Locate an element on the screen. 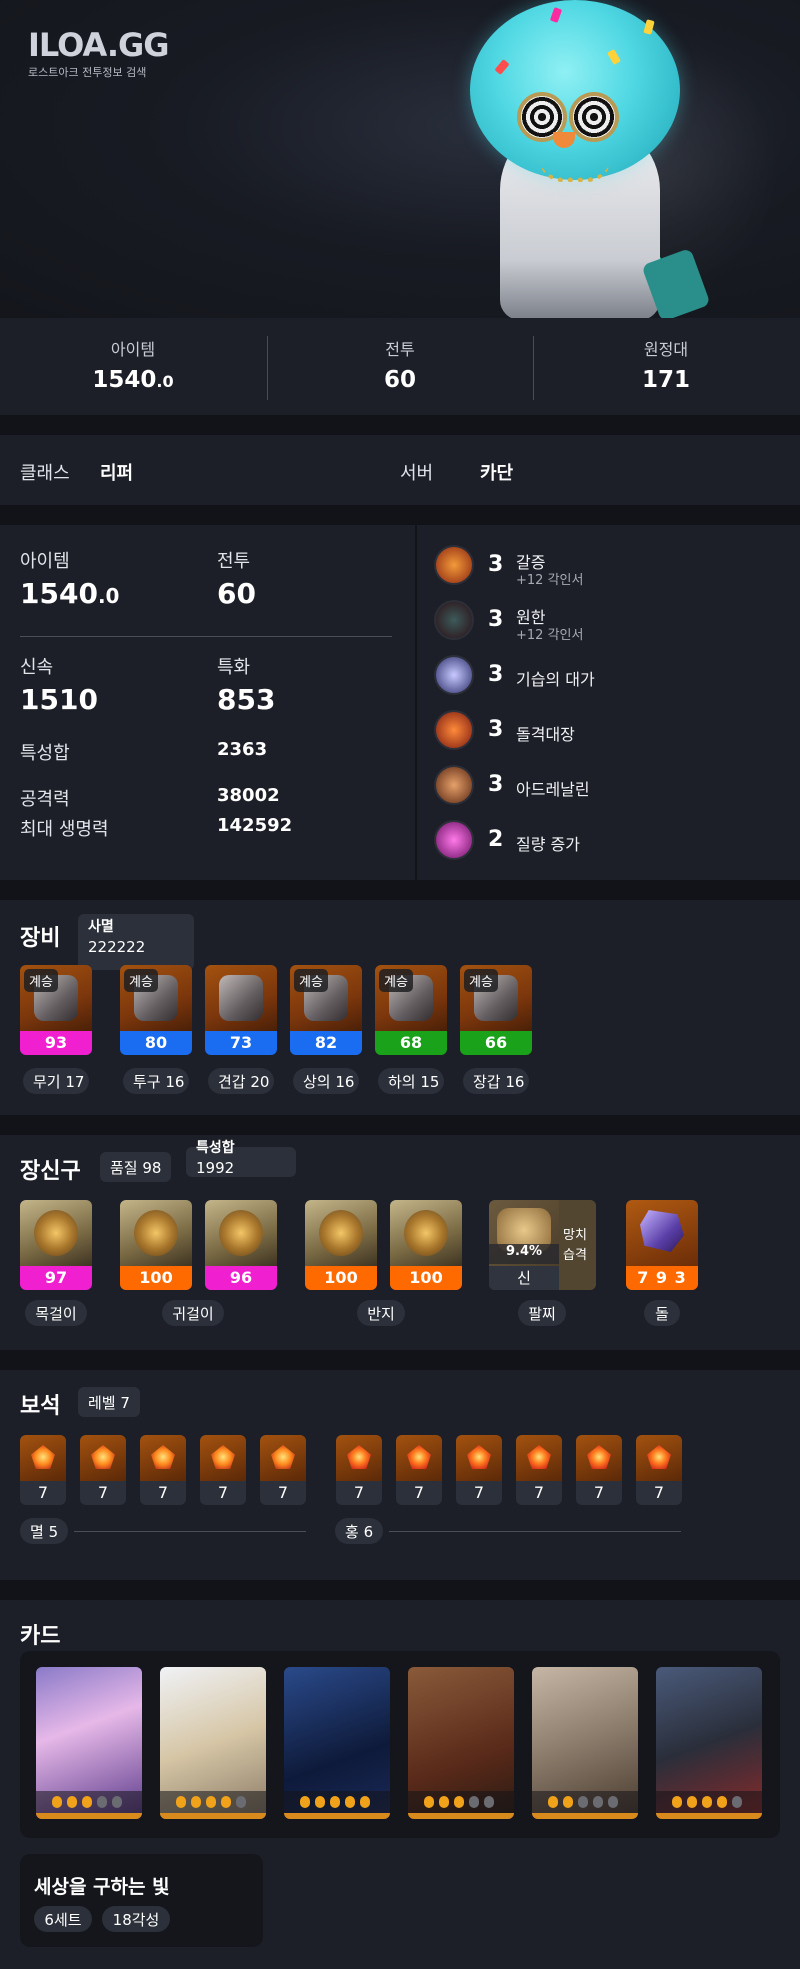 The height and width of the screenshot is (1969, 800). quality-bar: 96 is located at coordinates (241, 1278).